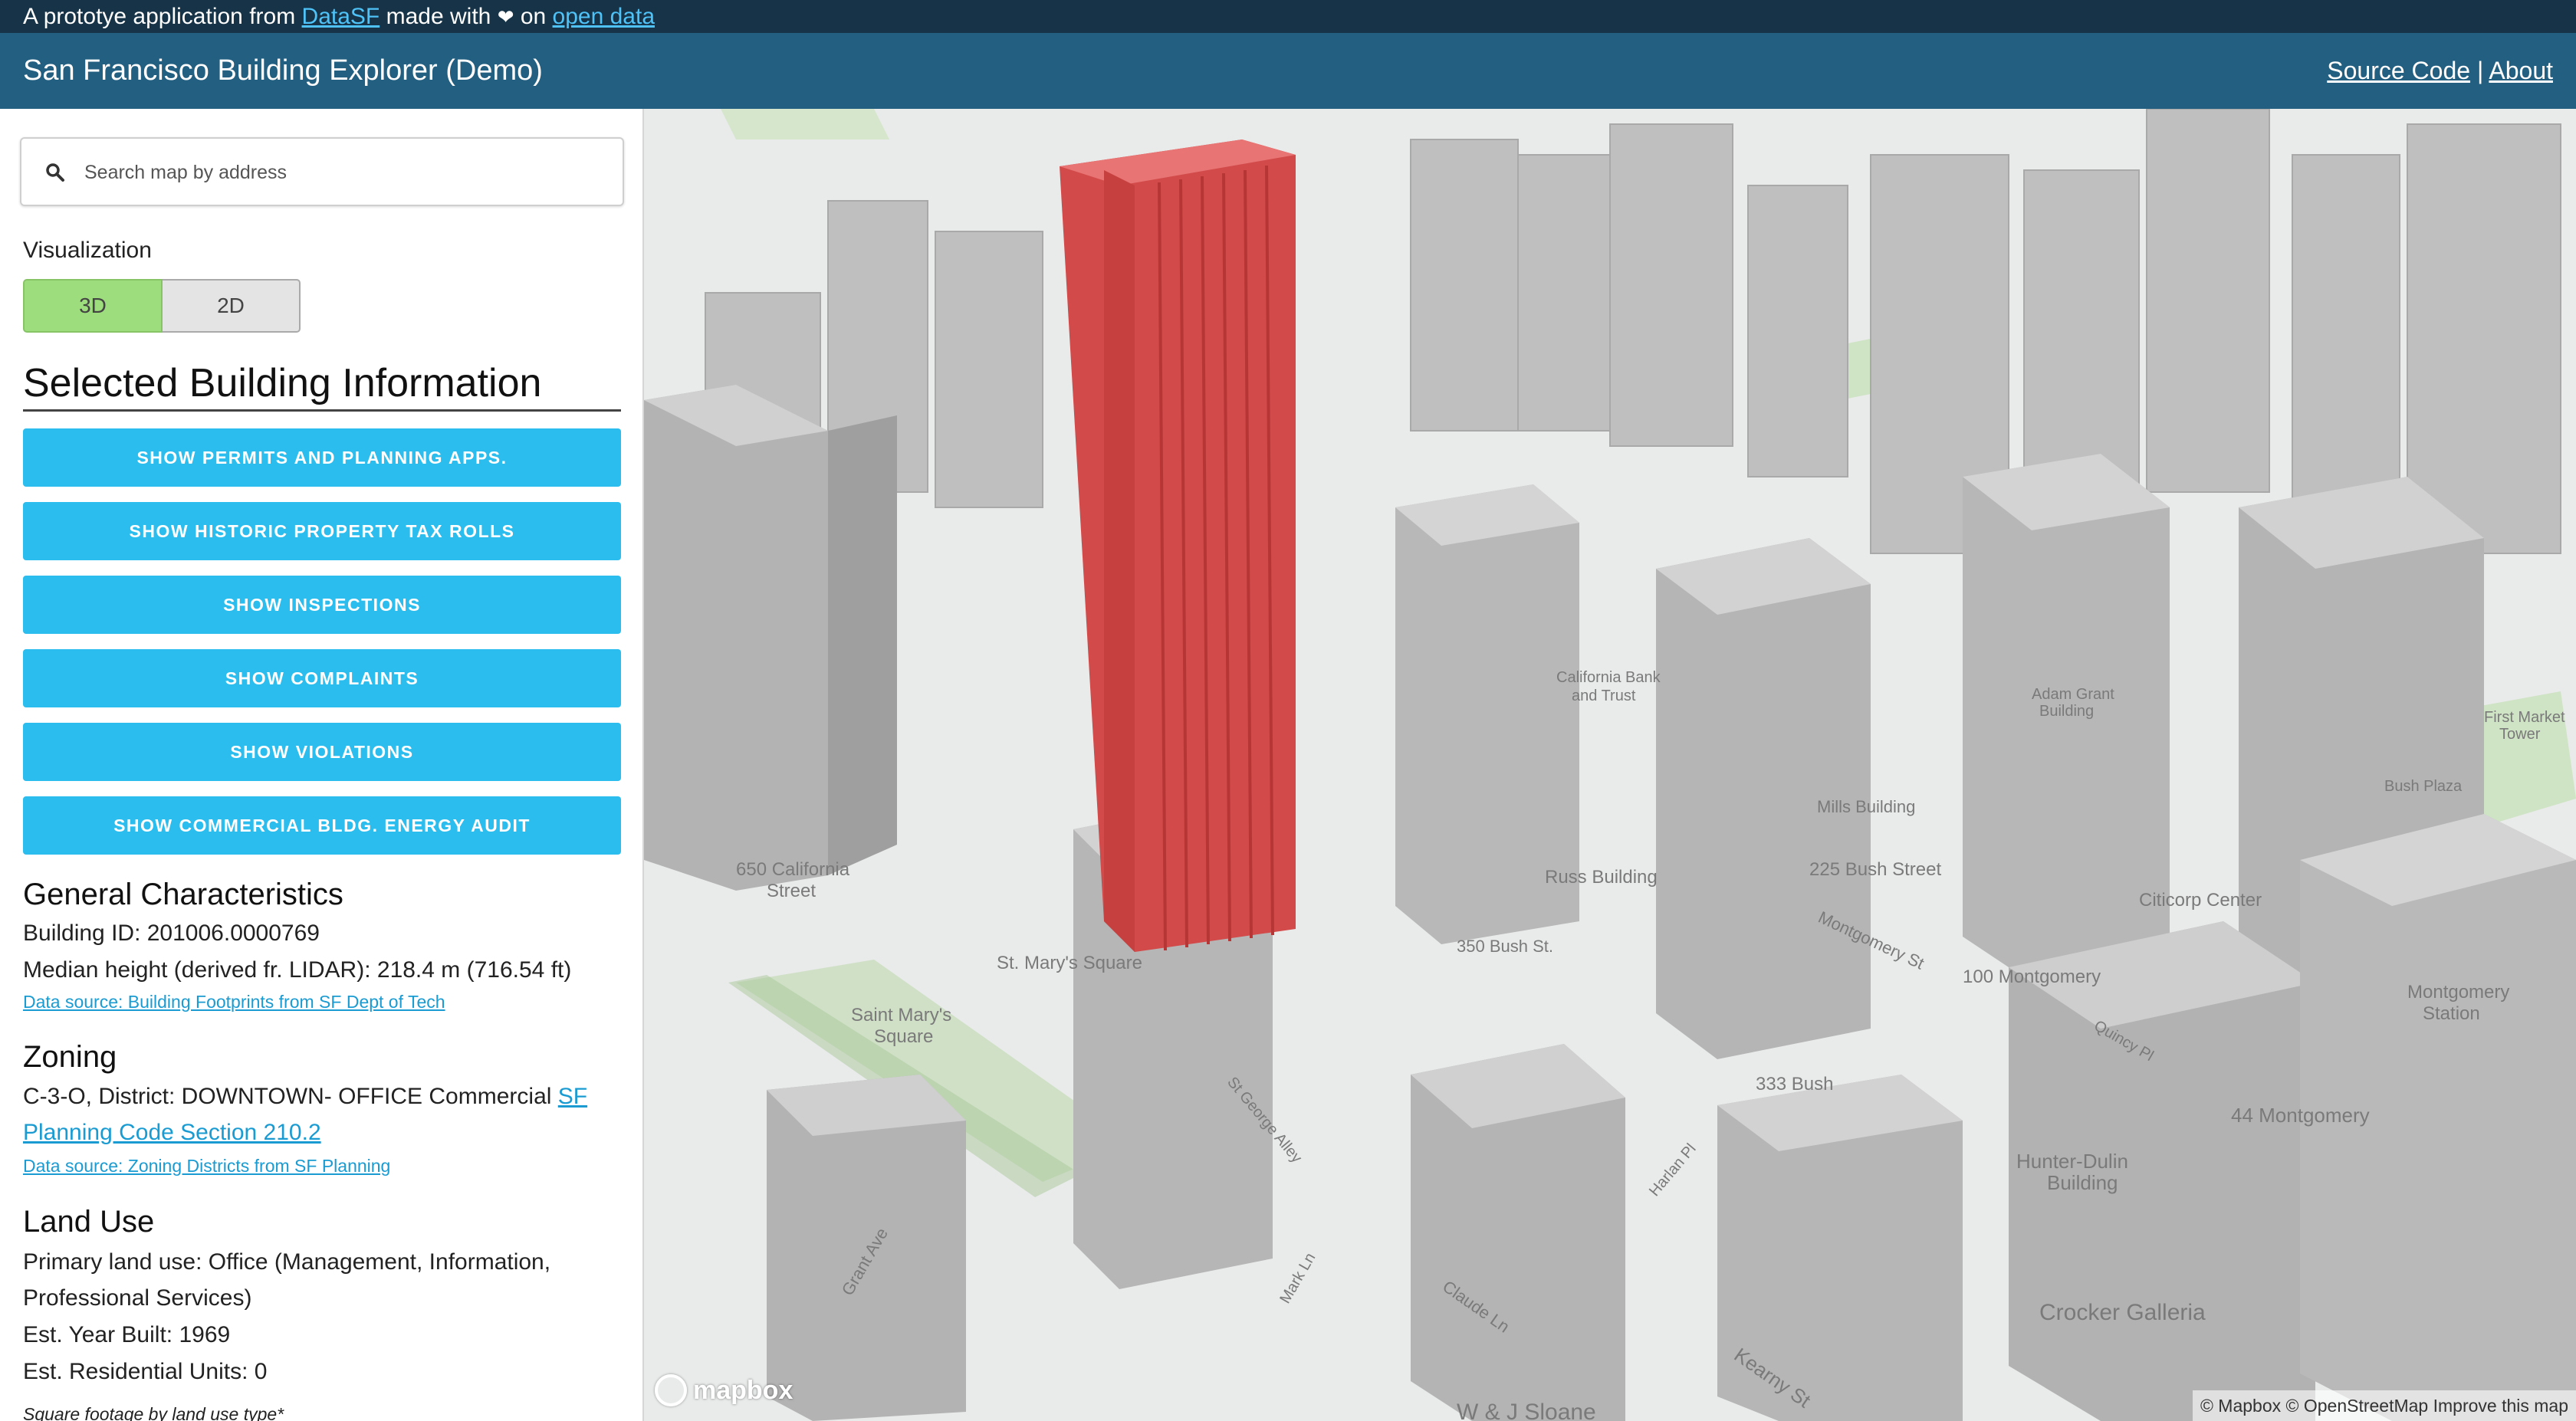 The image size is (2576, 1421). I want to click on svg-text: 225 Bush Street, so click(1875, 869).